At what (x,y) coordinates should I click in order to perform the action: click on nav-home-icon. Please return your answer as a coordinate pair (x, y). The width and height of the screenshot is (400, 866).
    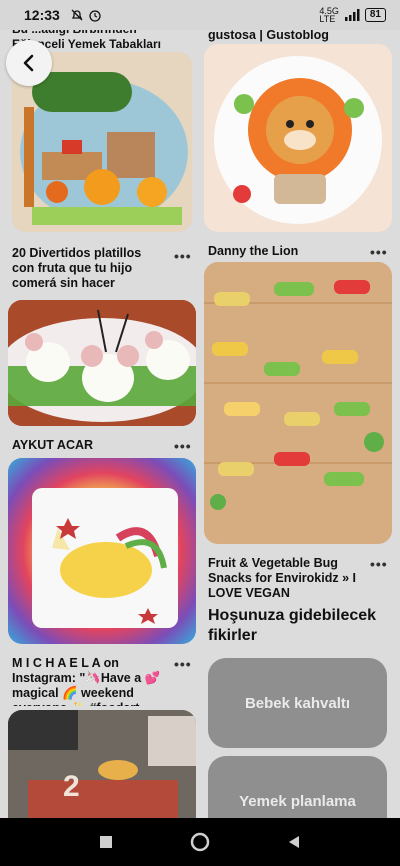
    Looking at the image, I should click on (200, 842).